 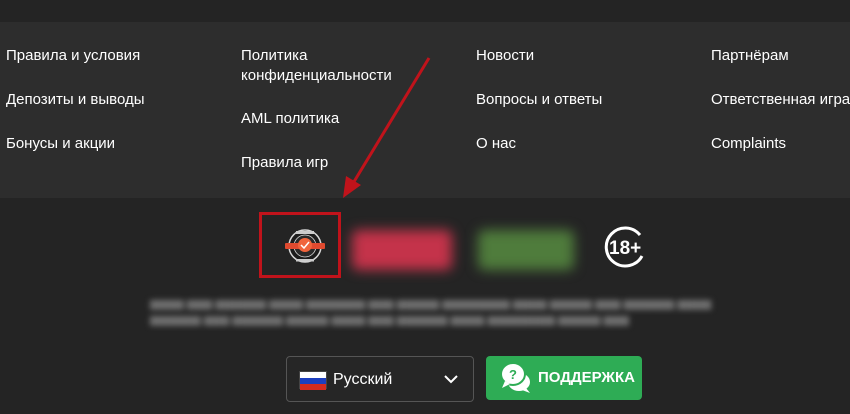 What do you see at coordinates (505, 56) in the screenshot?
I see `footer-link-news: Новости` at bounding box center [505, 56].